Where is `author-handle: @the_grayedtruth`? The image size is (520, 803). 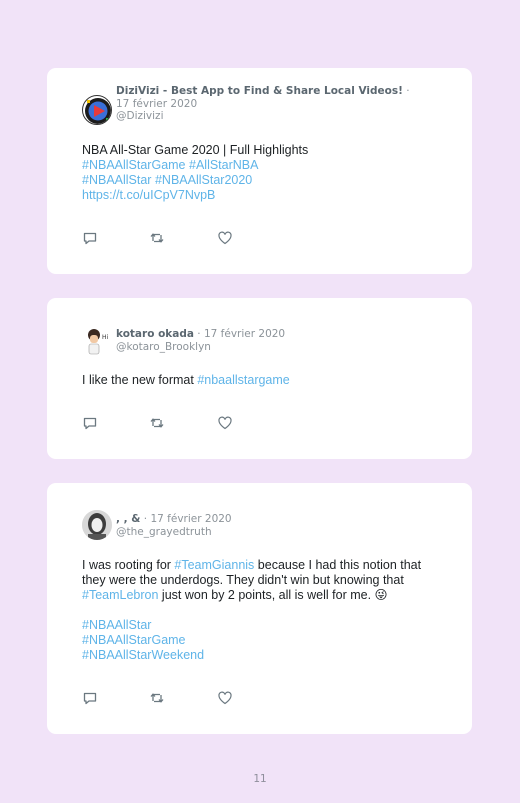 author-handle: @the_grayedtruth is located at coordinates (264, 532).